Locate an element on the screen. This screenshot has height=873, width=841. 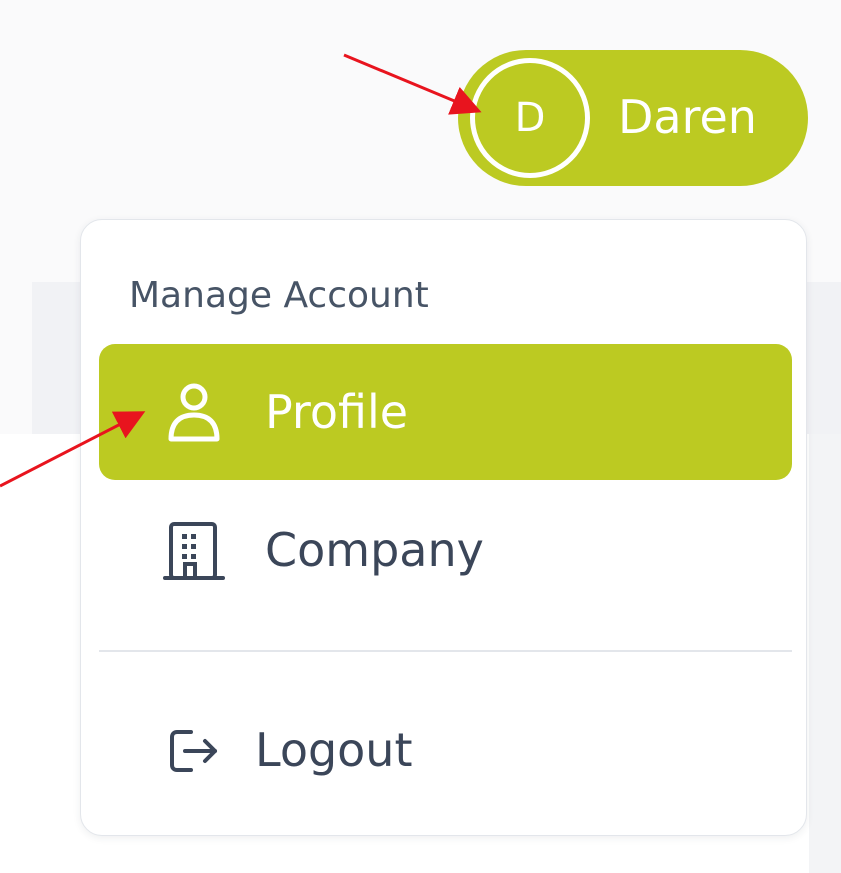
menu-item-label: Logout is located at coordinates (334, 750).